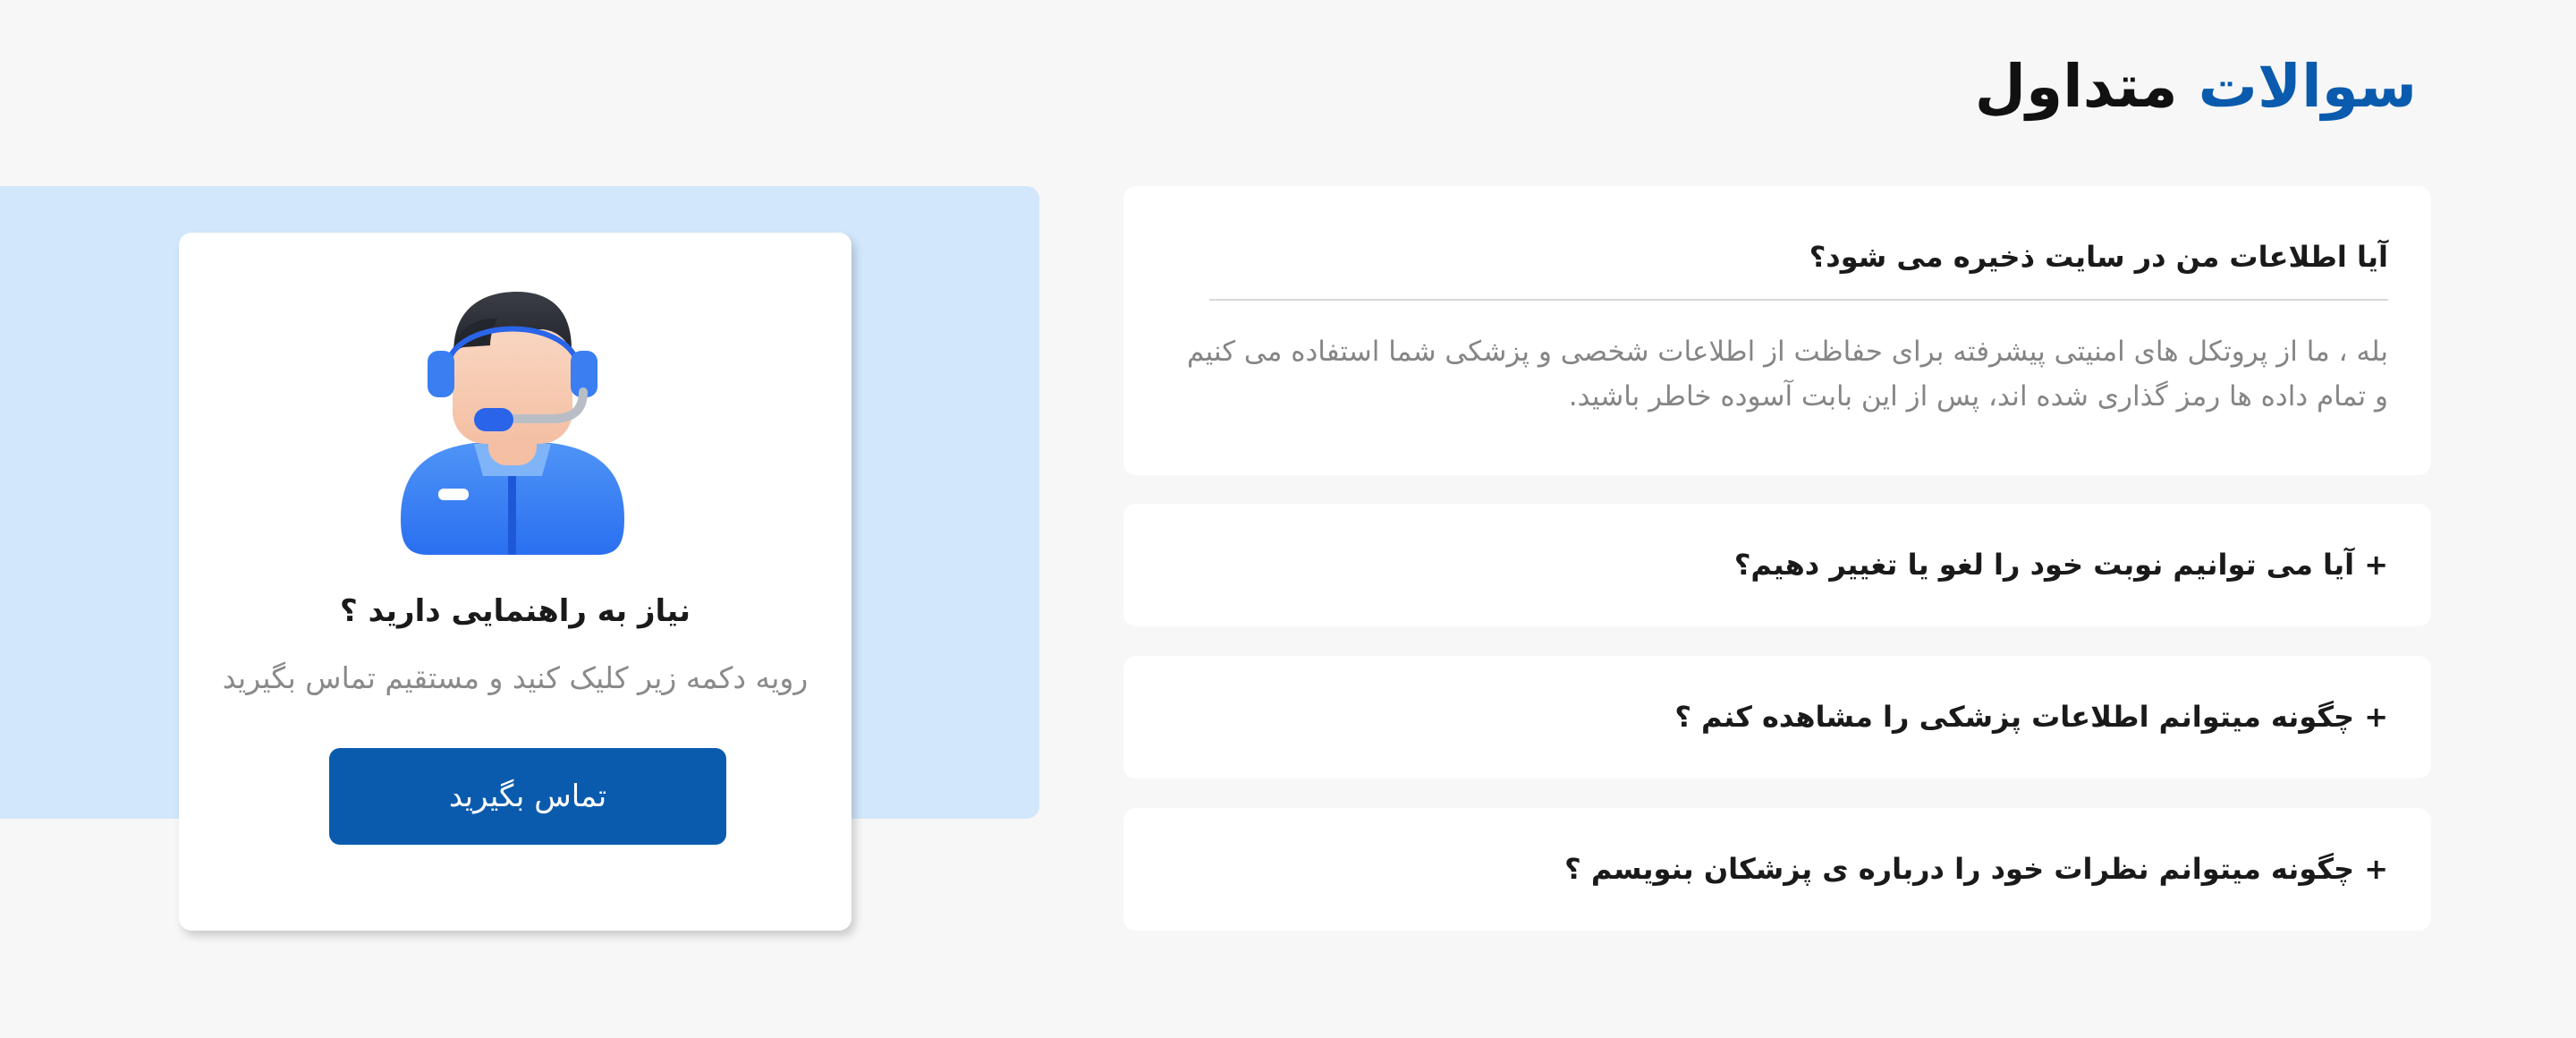 This screenshot has width=2576, height=1038. Describe the element at coordinates (2076, 86) in the screenshot. I see `title-rest: متداول` at that location.